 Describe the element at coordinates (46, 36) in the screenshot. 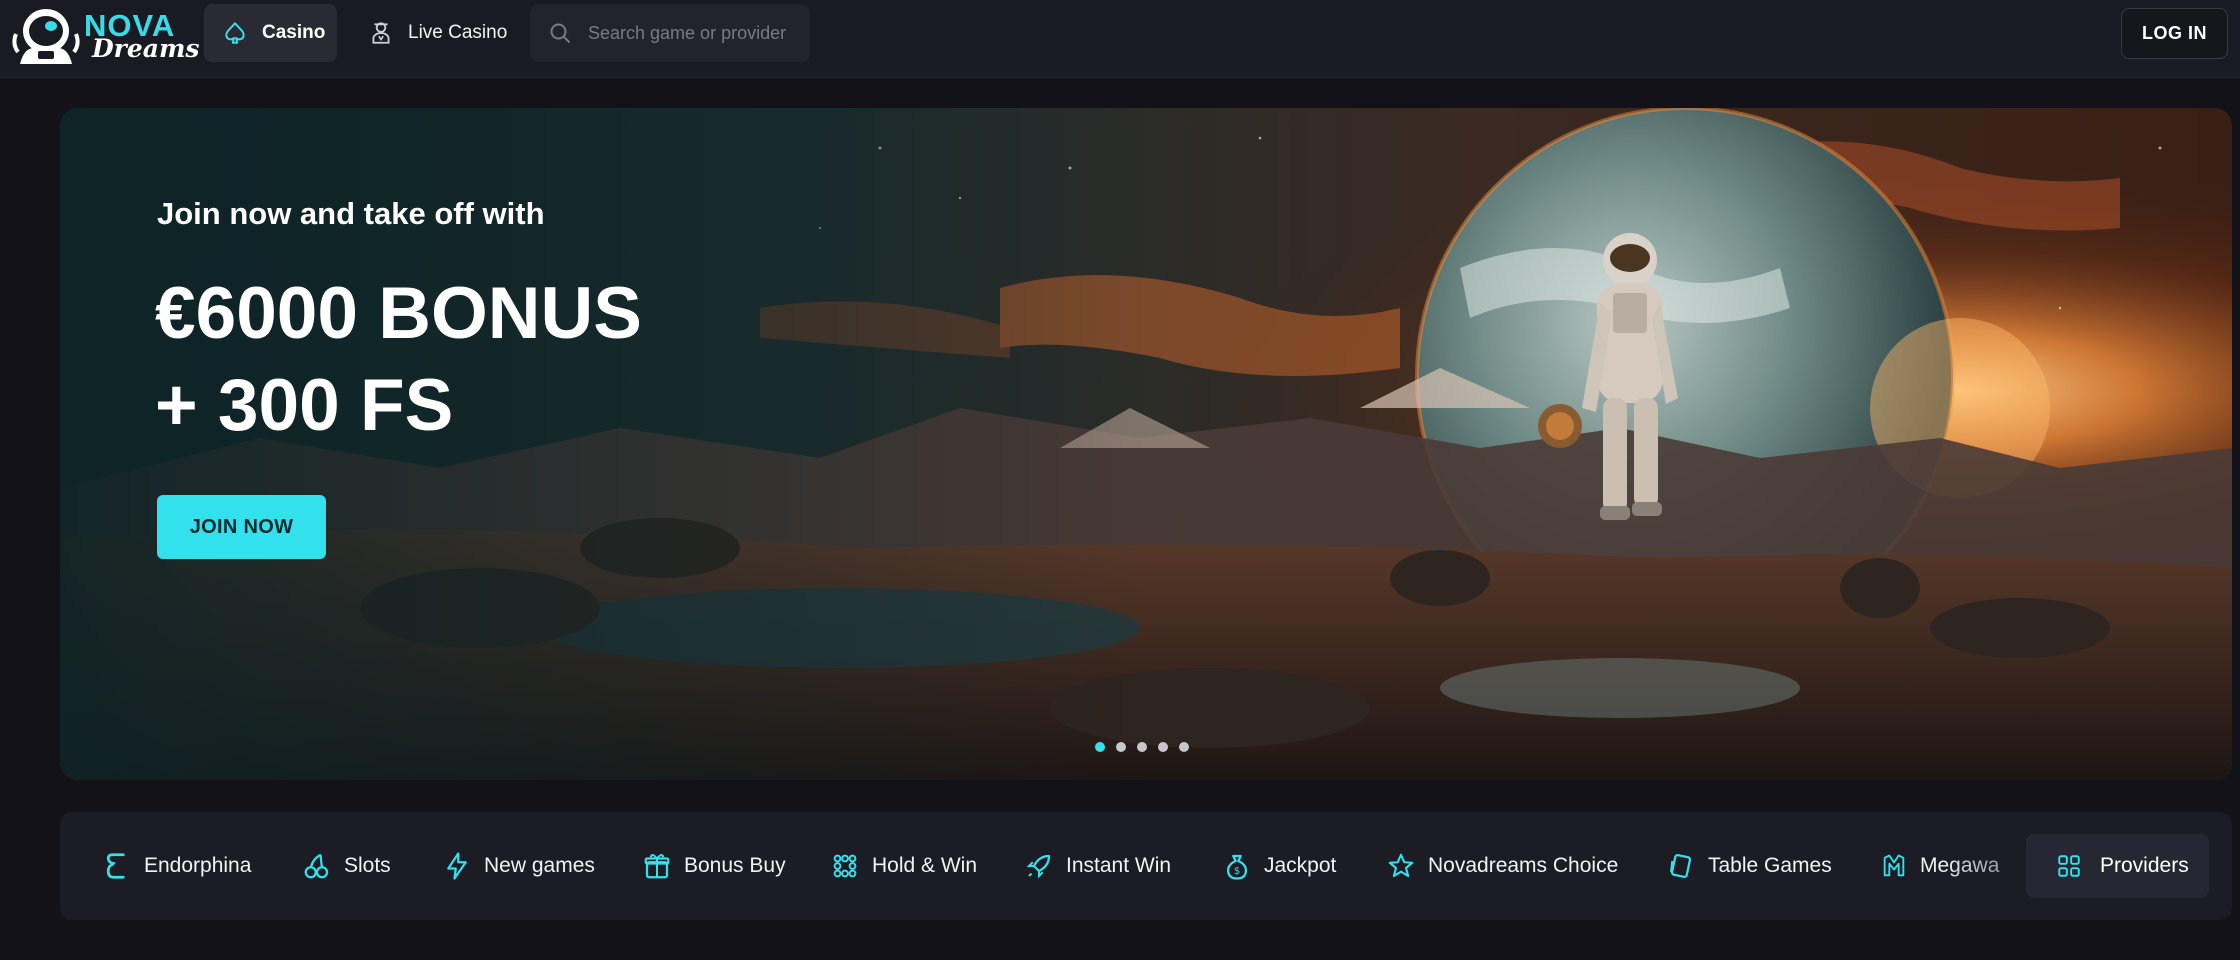

I see `astronaut-logo-icon` at that location.